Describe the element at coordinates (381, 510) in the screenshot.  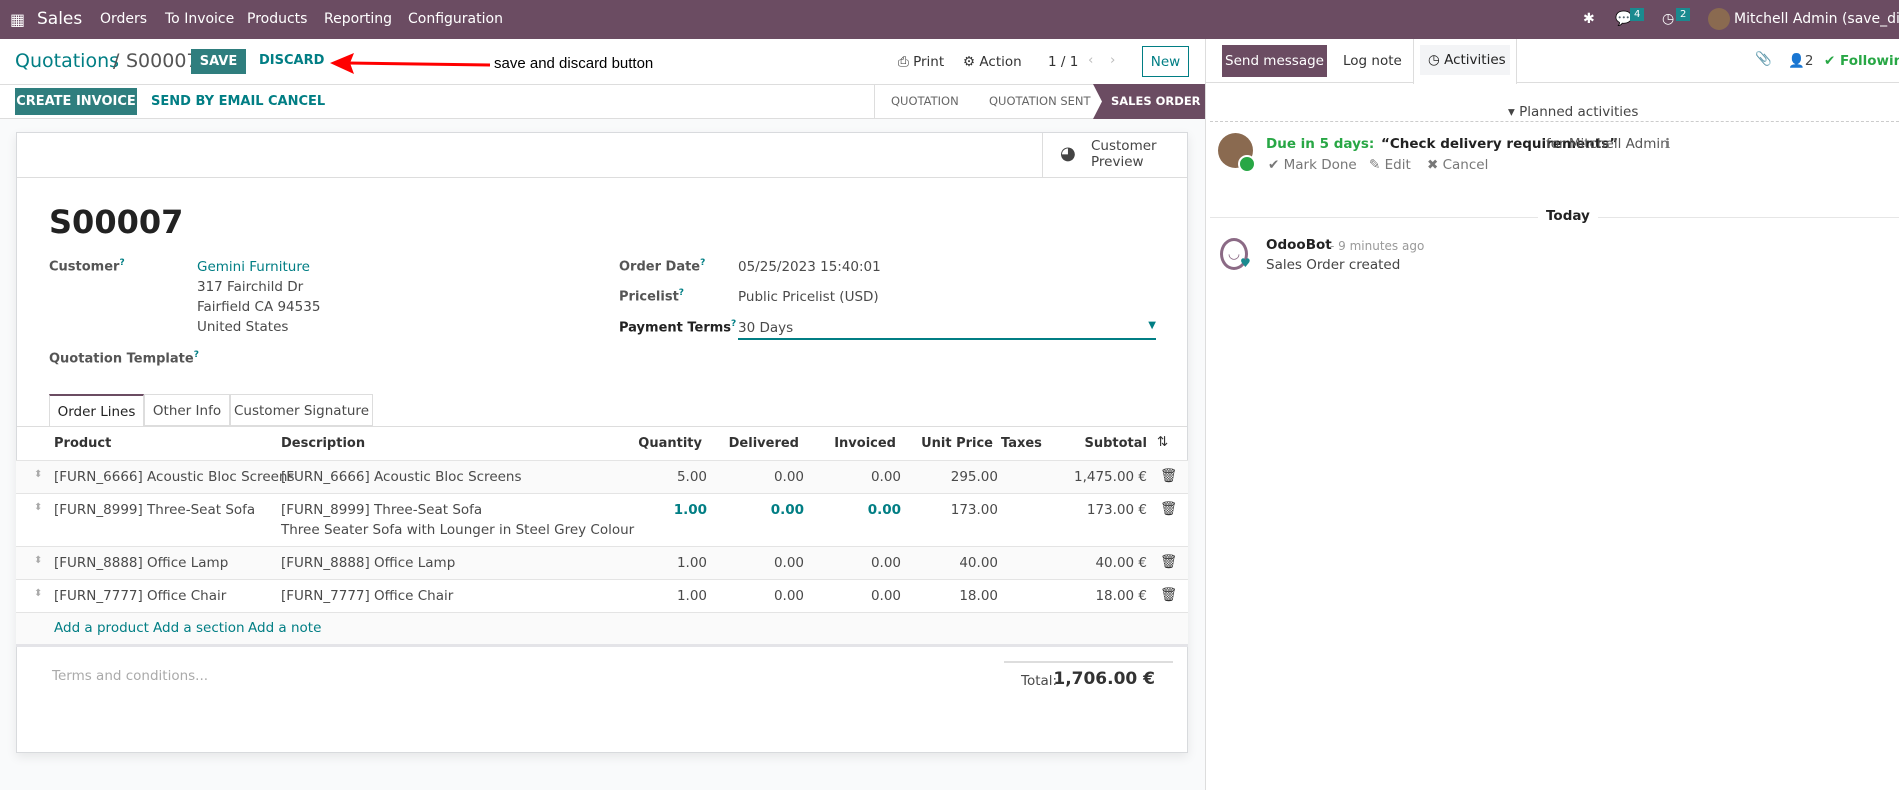
I see `cell-description: [FURN_8999] Three-Seat Sofa` at that location.